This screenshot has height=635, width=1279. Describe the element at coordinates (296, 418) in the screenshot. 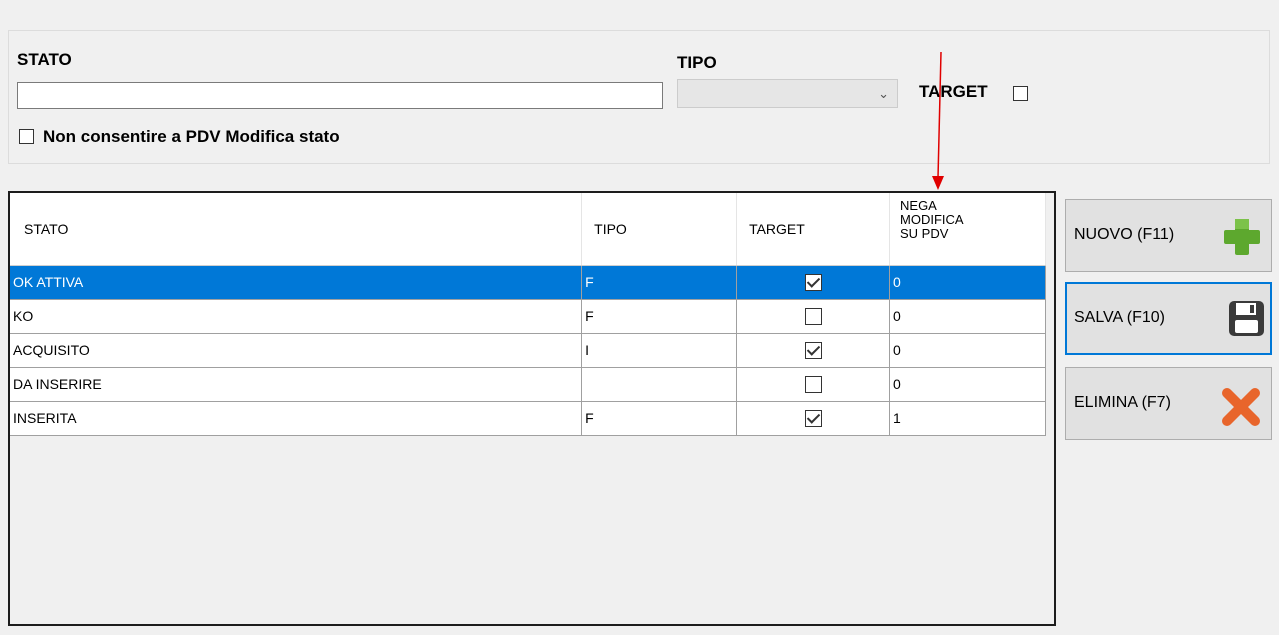

I see `cell-stato: INSERITA` at that location.